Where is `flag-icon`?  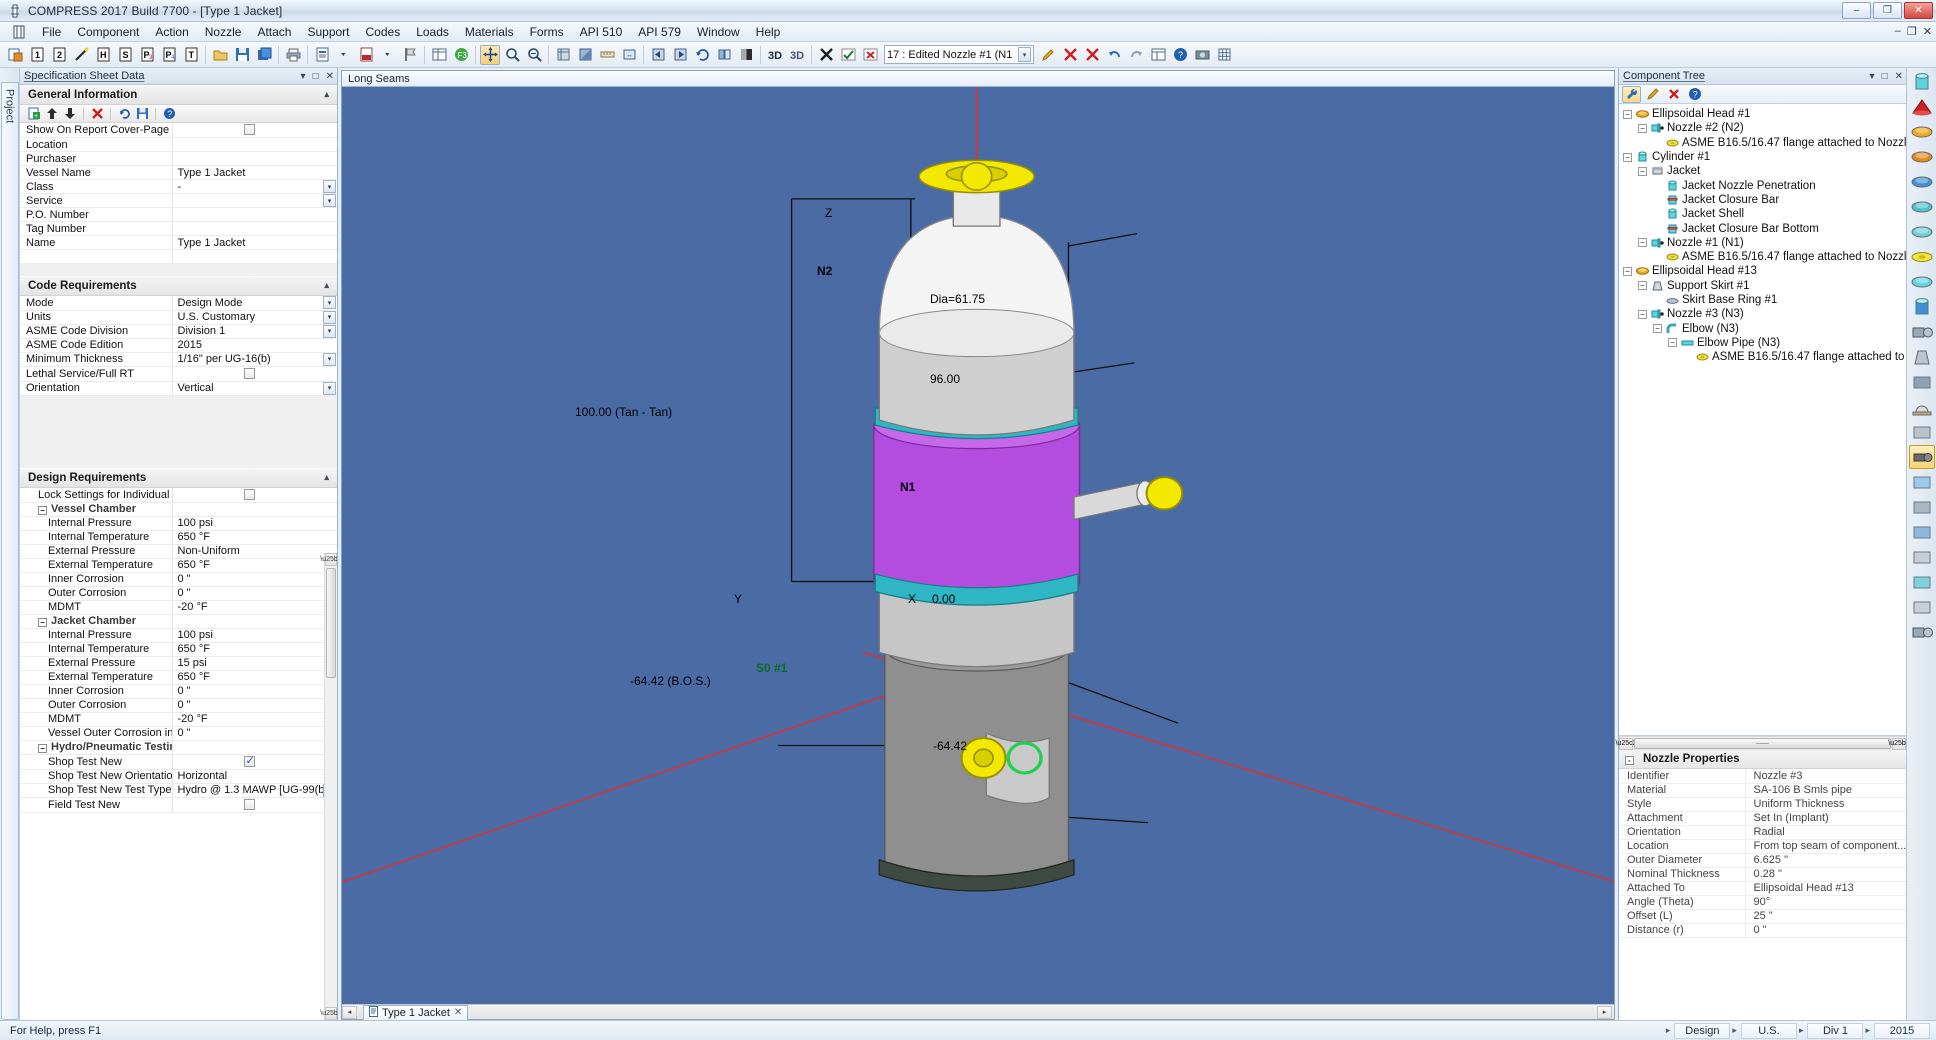
flag-icon is located at coordinates (410, 55).